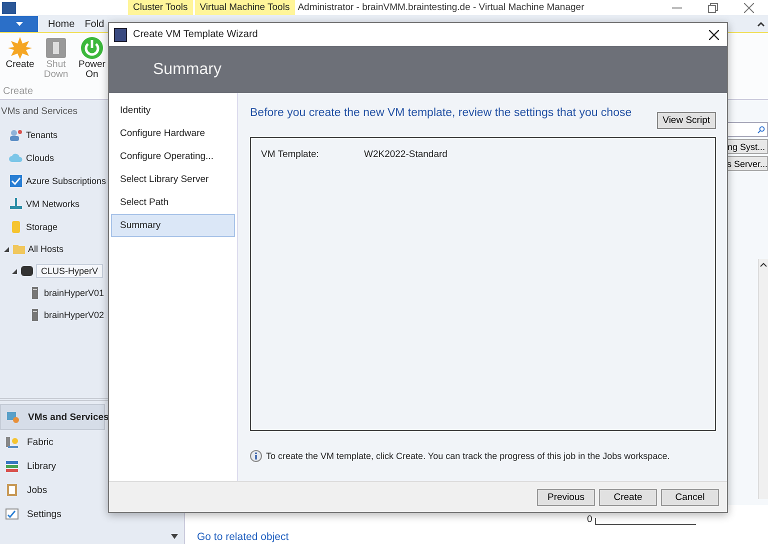 This screenshot has width=768, height=544. I want to click on dialog-button: Cancel, so click(690, 497).